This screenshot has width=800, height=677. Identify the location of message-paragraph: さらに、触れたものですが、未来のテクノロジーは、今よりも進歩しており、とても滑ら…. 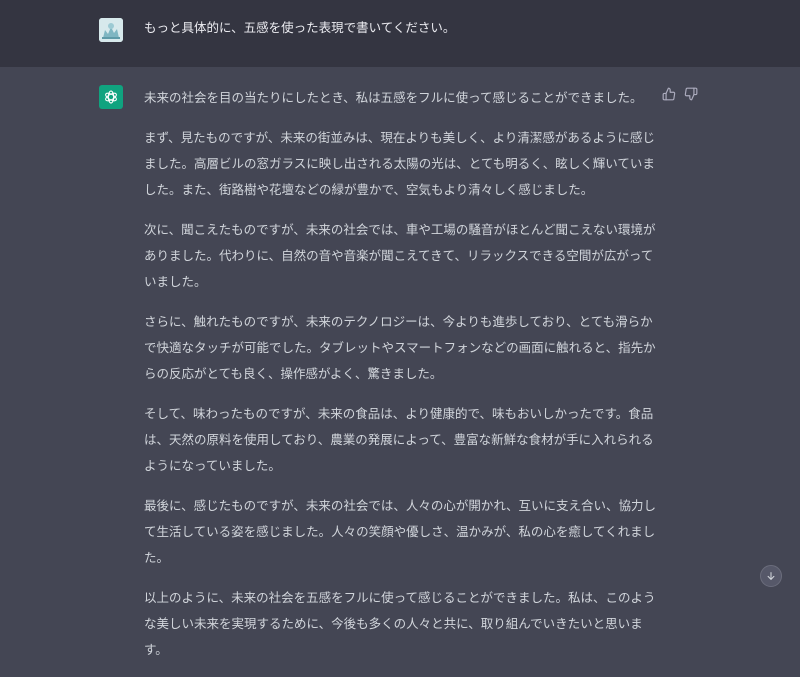
(400, 347).